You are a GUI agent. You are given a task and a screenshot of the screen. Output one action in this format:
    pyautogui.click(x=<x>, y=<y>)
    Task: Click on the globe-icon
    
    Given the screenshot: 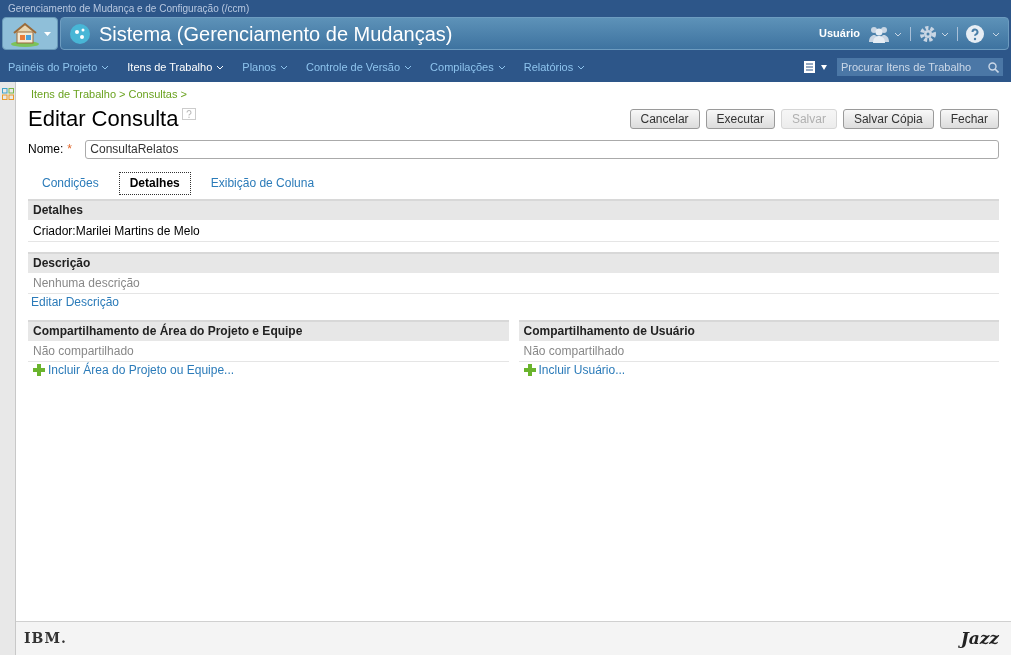 What is the action you would take?
    pyautogui.click(x=80, y=33)
    